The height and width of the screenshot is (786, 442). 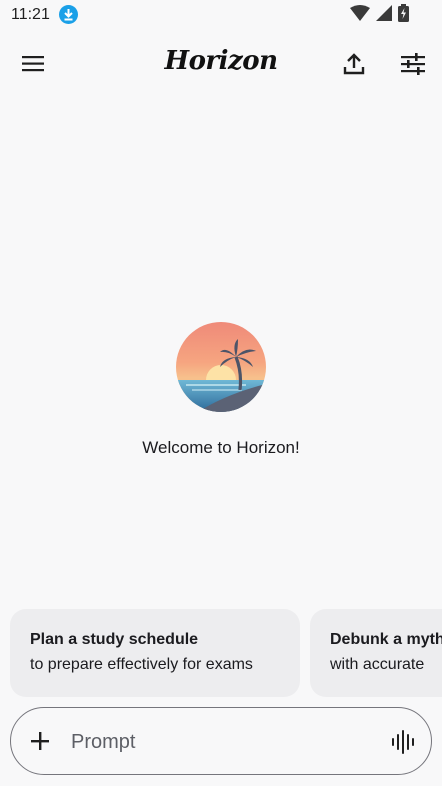 I want to click on suggestion-card: Debunk a myth with accurate, so click(x=376, y=653).